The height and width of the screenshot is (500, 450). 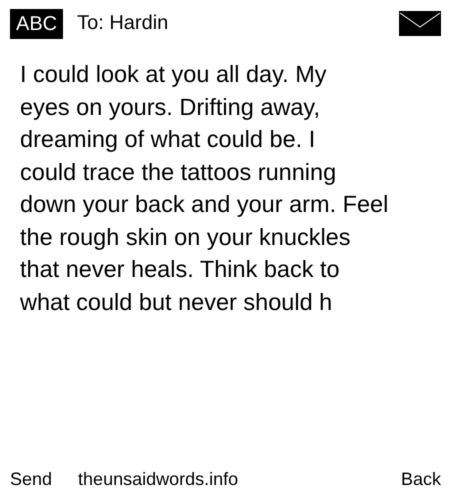 I want to click on recipient-label: To: Hardin, so click(x=122, y=23).